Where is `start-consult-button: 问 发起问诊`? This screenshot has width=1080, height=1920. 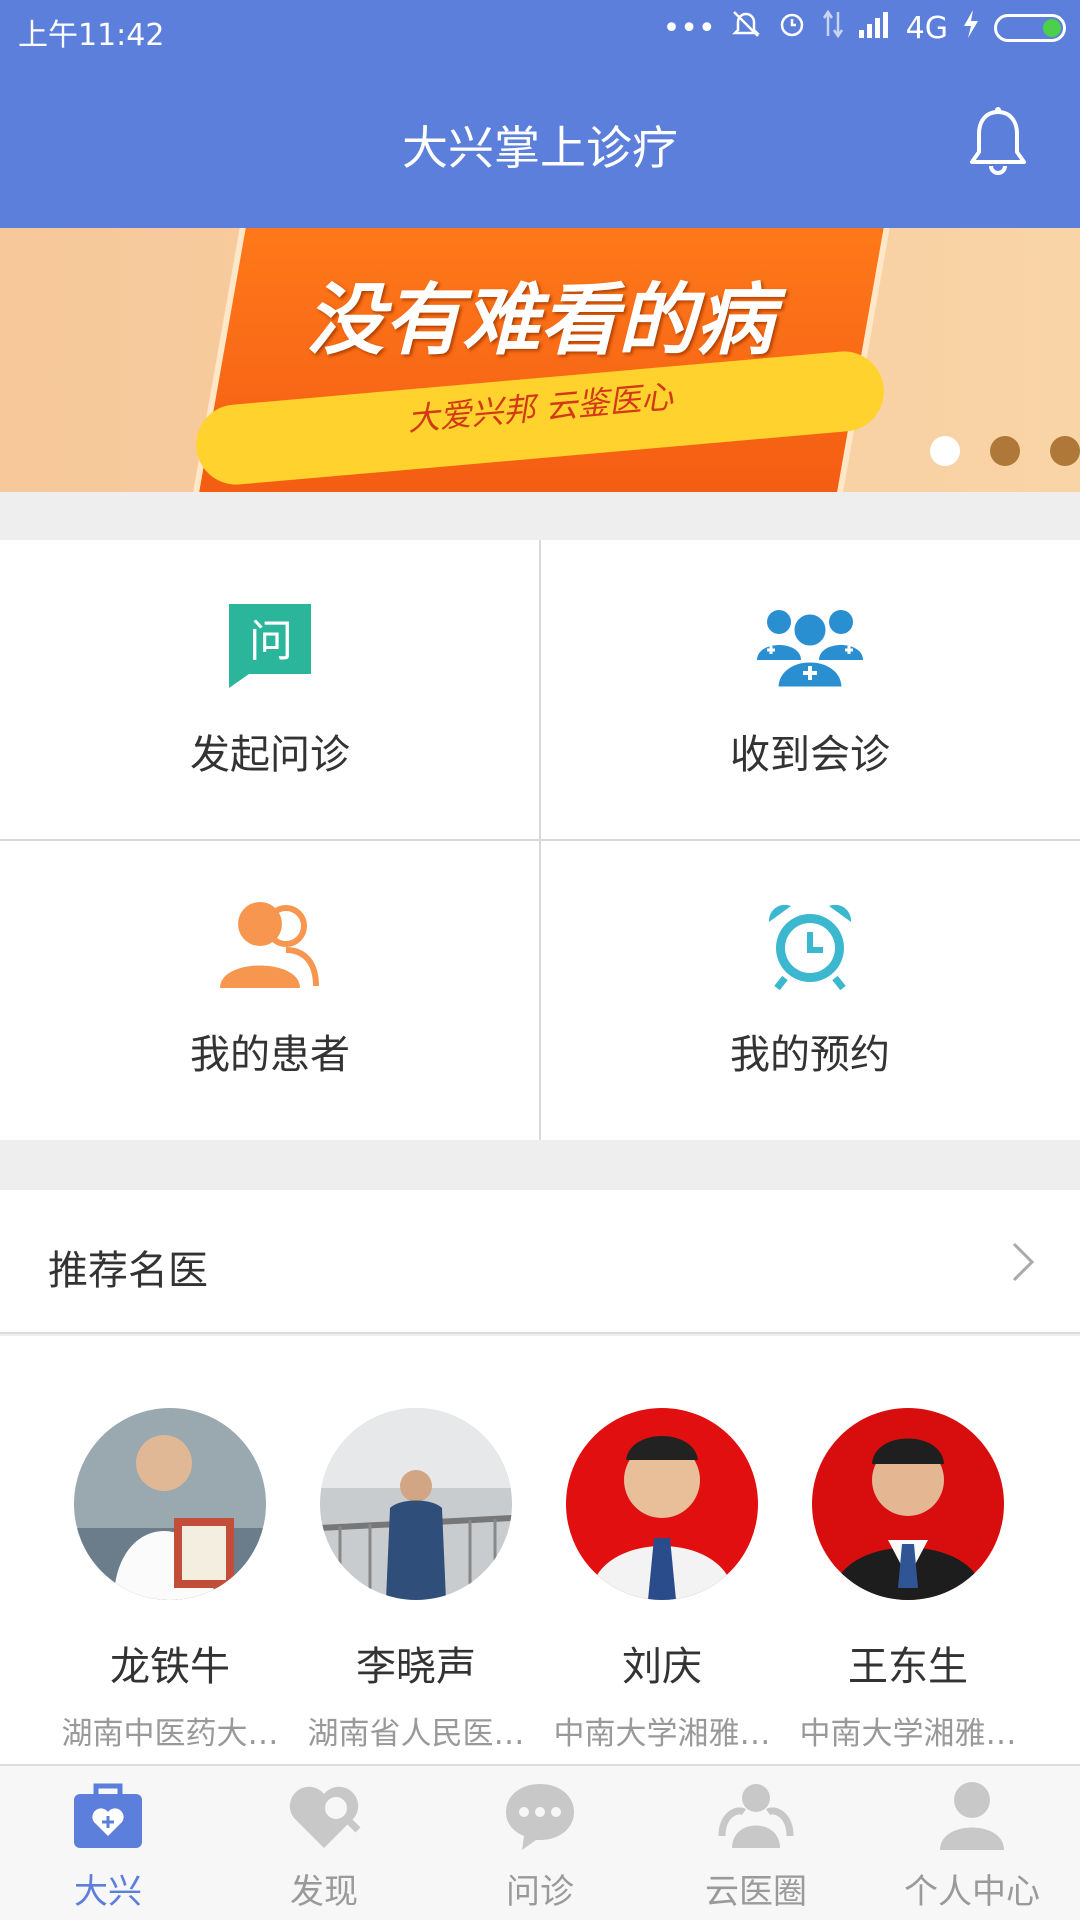
start-consult-button: 问 发起问诊 is located at coordinates (270, 690).